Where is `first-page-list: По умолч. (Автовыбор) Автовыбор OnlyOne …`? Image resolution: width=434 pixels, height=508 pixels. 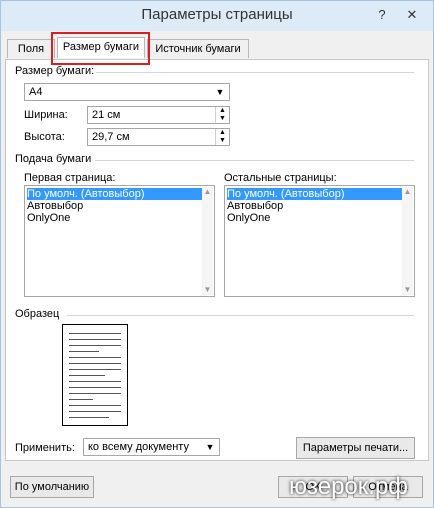
first-page-list: По умолч. (Автовыбор) Автовыбор OnlyOne … is located at coordinates (119, 241).